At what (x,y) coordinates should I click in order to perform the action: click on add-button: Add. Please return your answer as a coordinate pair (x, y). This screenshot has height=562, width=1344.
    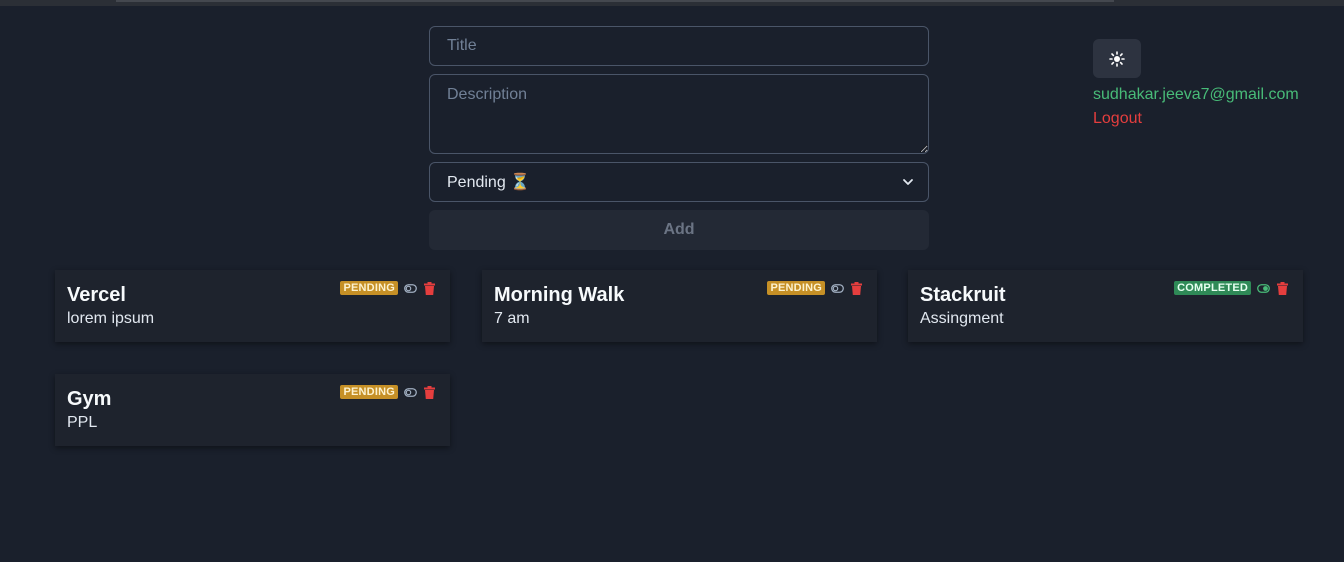
    Looking at the image, I should click on (679, 230).